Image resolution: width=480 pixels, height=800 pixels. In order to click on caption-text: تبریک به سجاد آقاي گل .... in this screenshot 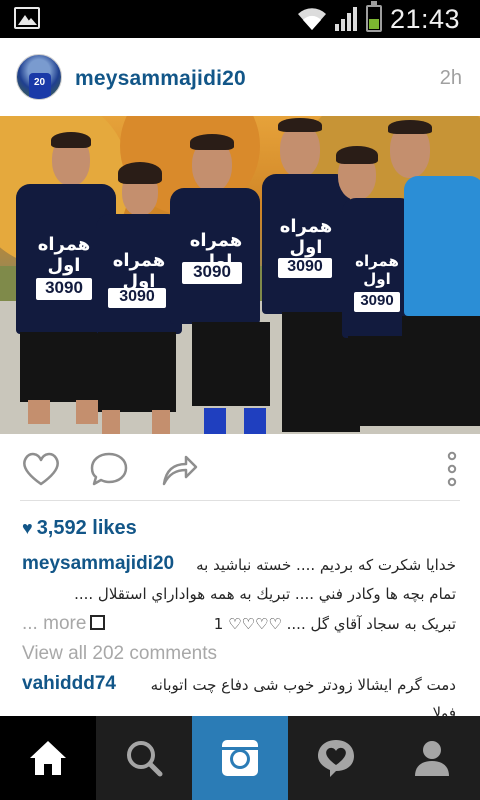, I will do `click(371, 624)`.